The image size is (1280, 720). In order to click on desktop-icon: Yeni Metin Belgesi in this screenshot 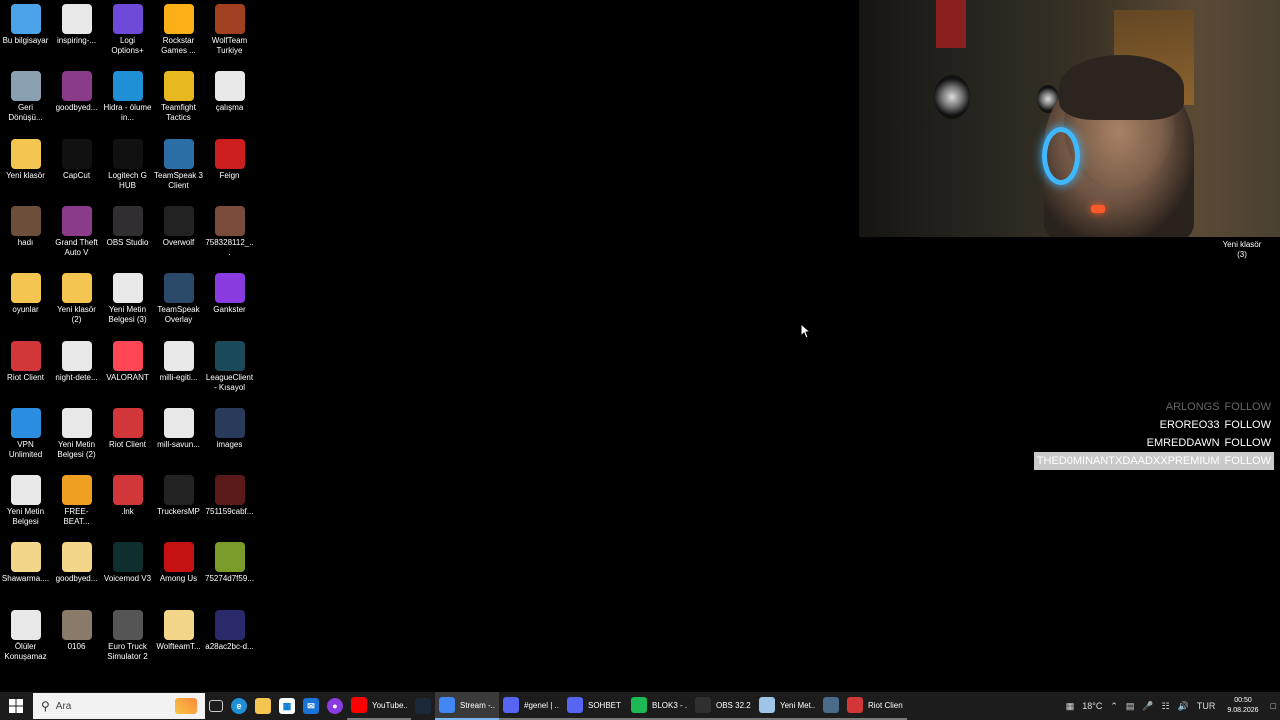, I will do `click(25, 499)`.